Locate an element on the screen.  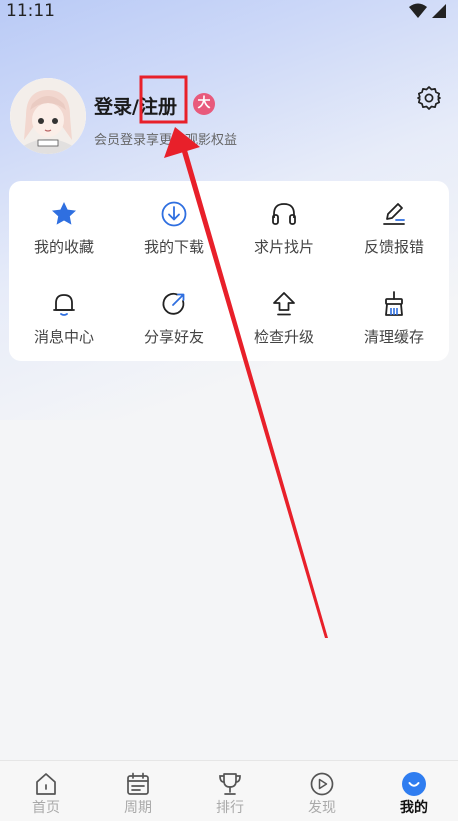
tab-schedule: 周期 is located at coordinates (138, 791).